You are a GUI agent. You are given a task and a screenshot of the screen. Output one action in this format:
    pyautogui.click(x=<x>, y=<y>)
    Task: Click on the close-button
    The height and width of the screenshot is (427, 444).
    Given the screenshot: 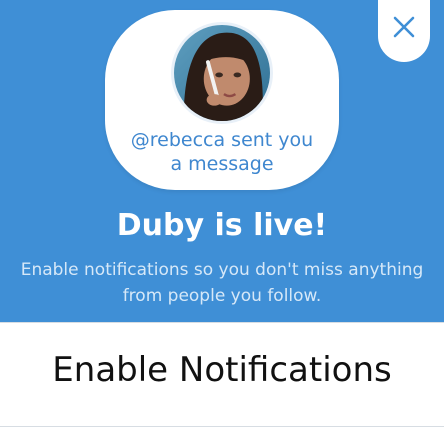 What is the action you would take?
    pyautogui.click(x=404, y=31)
    